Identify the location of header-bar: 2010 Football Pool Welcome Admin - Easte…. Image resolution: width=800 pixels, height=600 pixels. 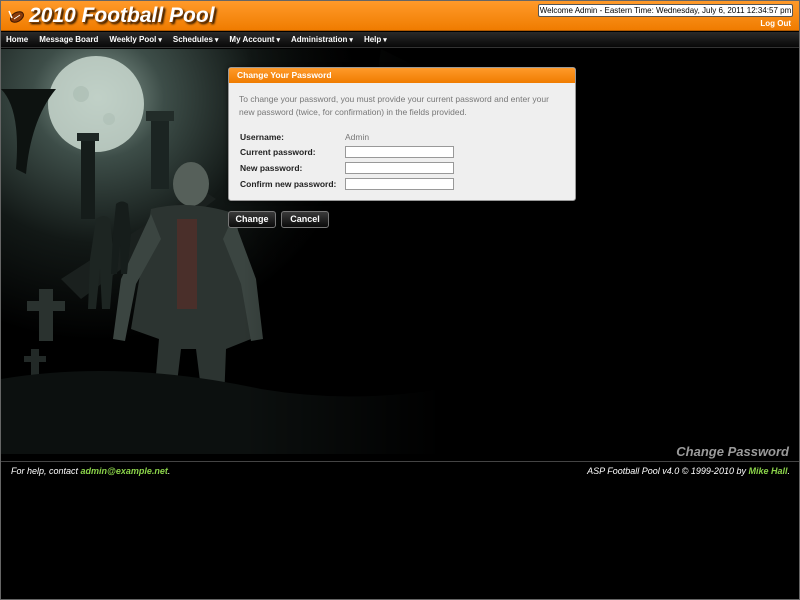
(400, 16).